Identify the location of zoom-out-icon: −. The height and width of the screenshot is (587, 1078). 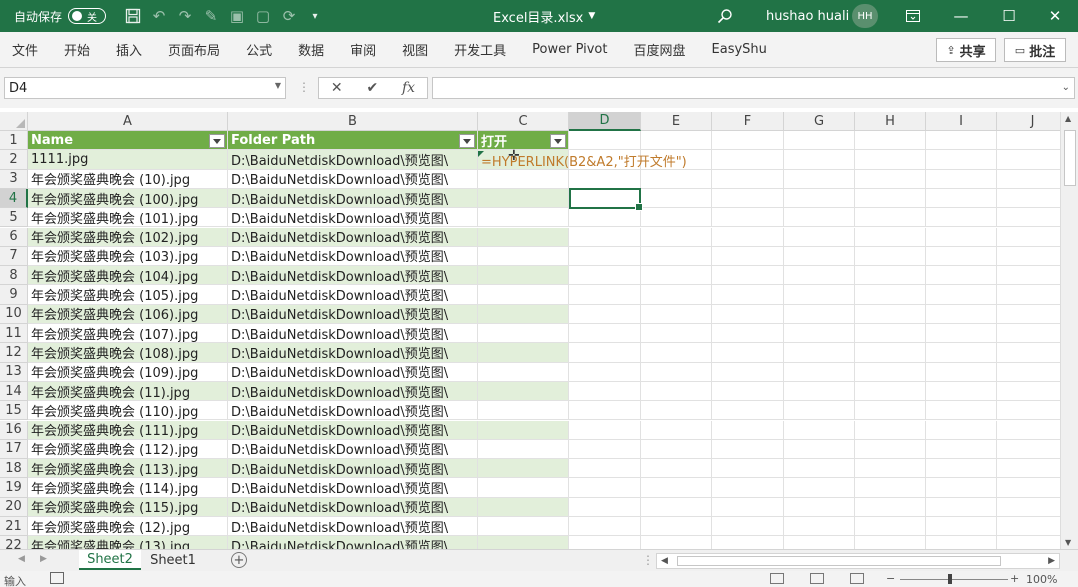
(890, 578).